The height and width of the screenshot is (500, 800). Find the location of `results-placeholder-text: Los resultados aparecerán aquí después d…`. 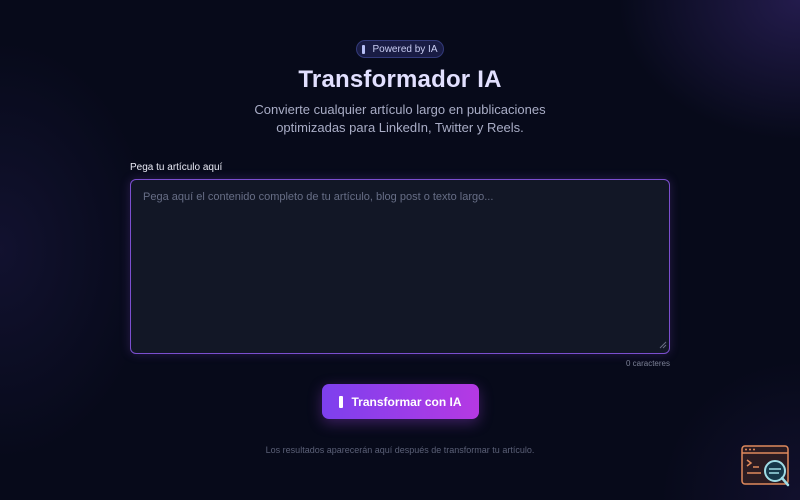

results-placeholder-text: Los resultados aparecerán aquí después d… is located at coordinates (400, 450).